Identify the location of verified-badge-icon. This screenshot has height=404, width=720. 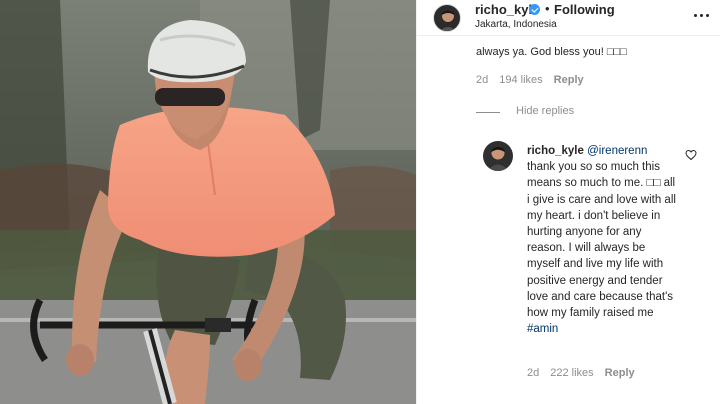
(534, 9).